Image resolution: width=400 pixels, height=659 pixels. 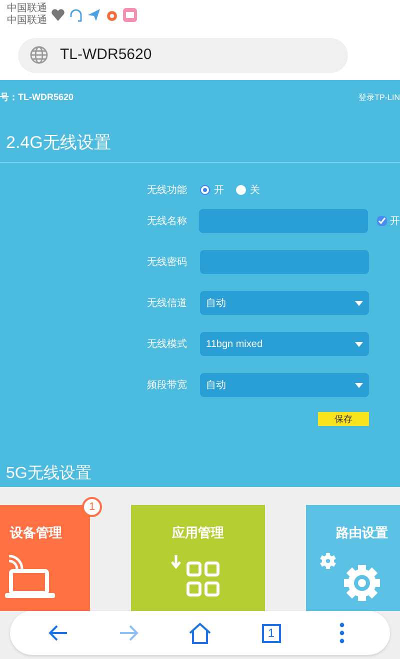 I want to click on field-label: 无线功能, so click(x=167, y=191).